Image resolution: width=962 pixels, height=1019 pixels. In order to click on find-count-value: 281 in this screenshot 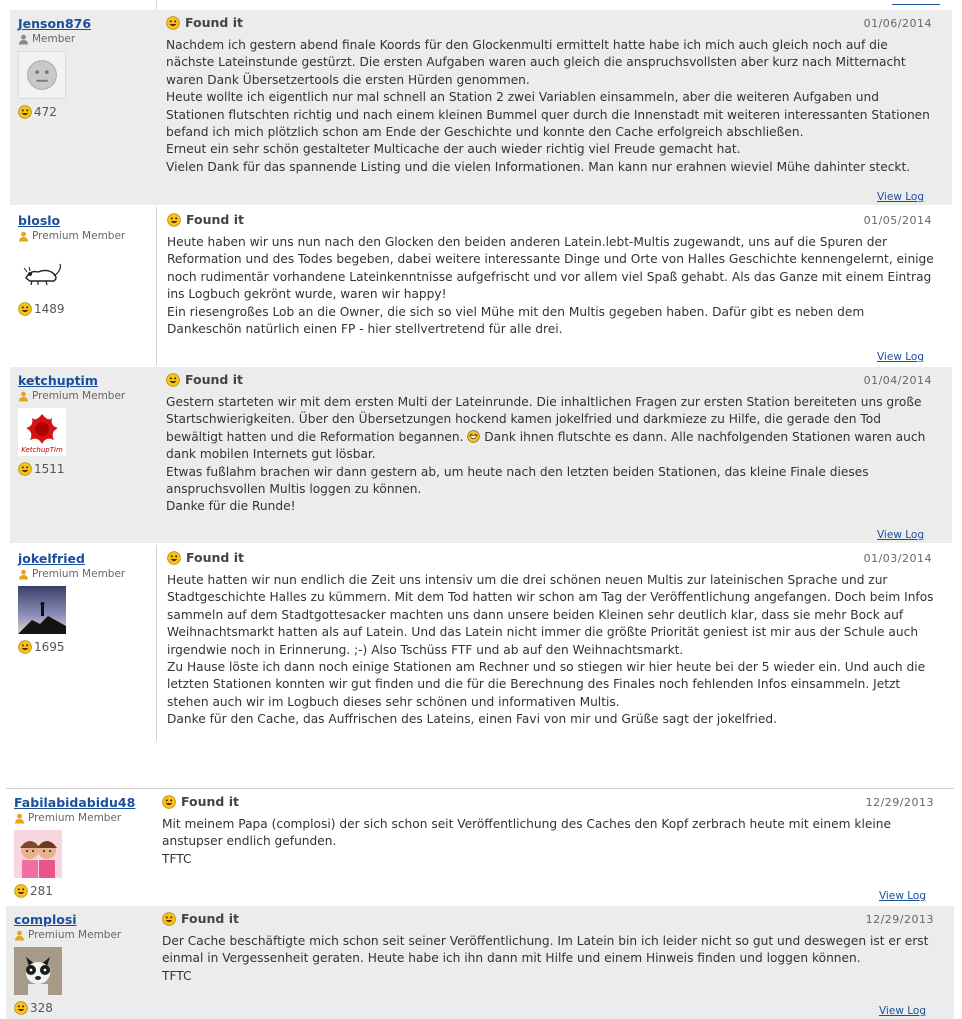, I will do `click(41, 891)`.